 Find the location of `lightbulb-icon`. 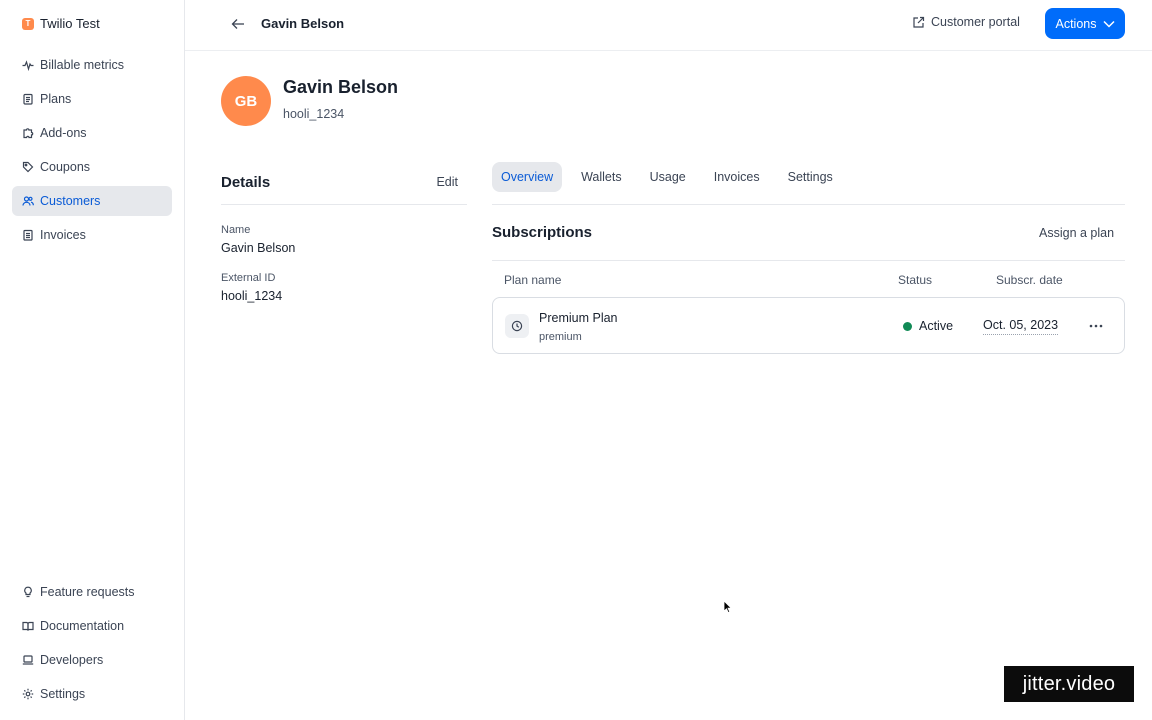

lightbulb-icon is located at coordinates (28, 592).